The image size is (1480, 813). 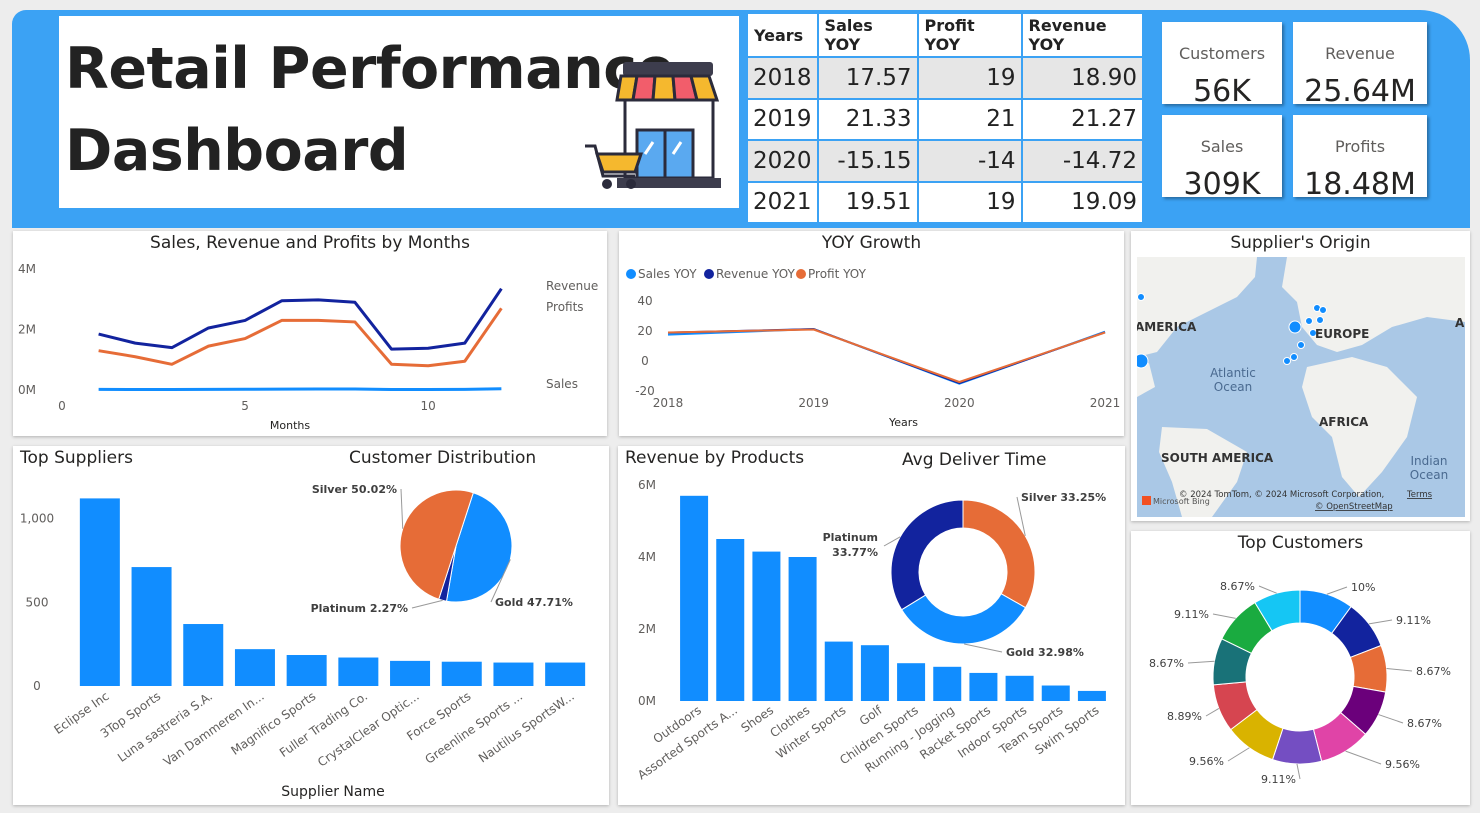 I want to click on data-label: 9.56%, so click(x=1206, y=761).